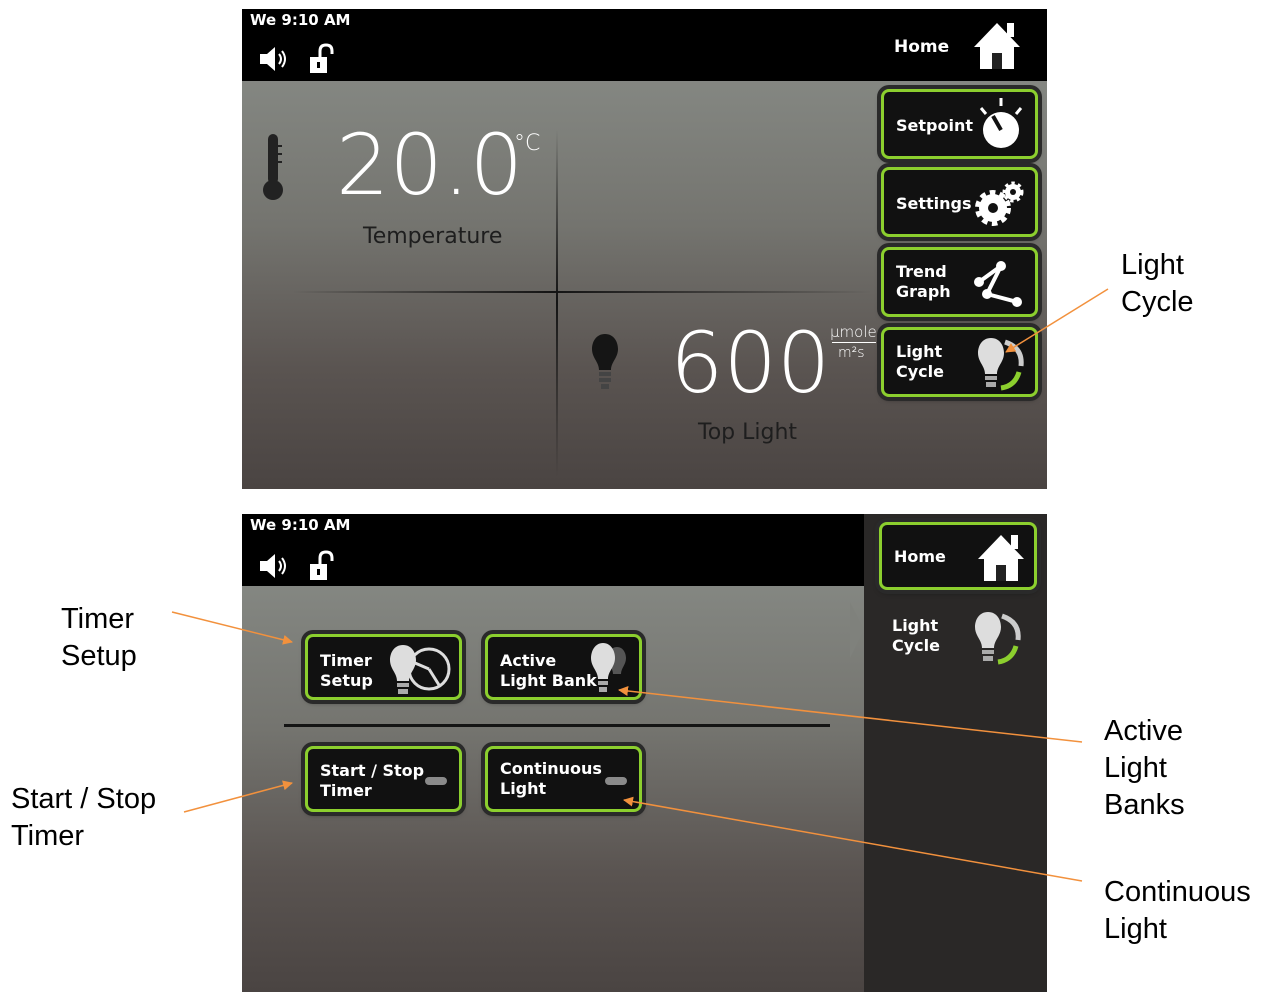 The height and width of the screenshot is (992, 1276). I want to click on arrow-start-stop-timer, so click(238, 796).